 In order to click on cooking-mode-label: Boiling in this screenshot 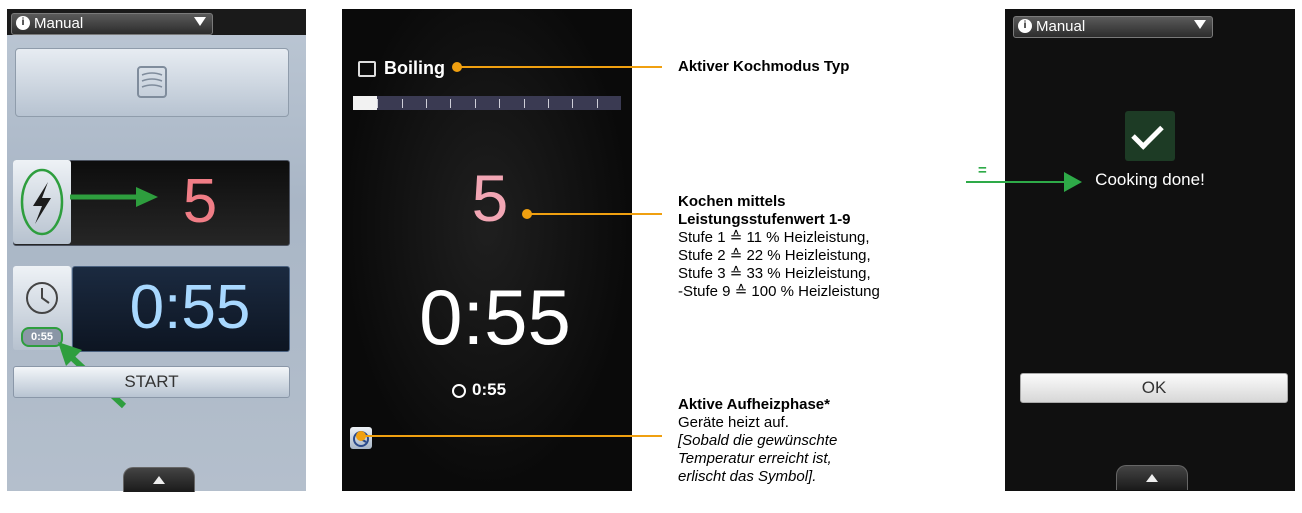, I will do `click(414, 68)`.